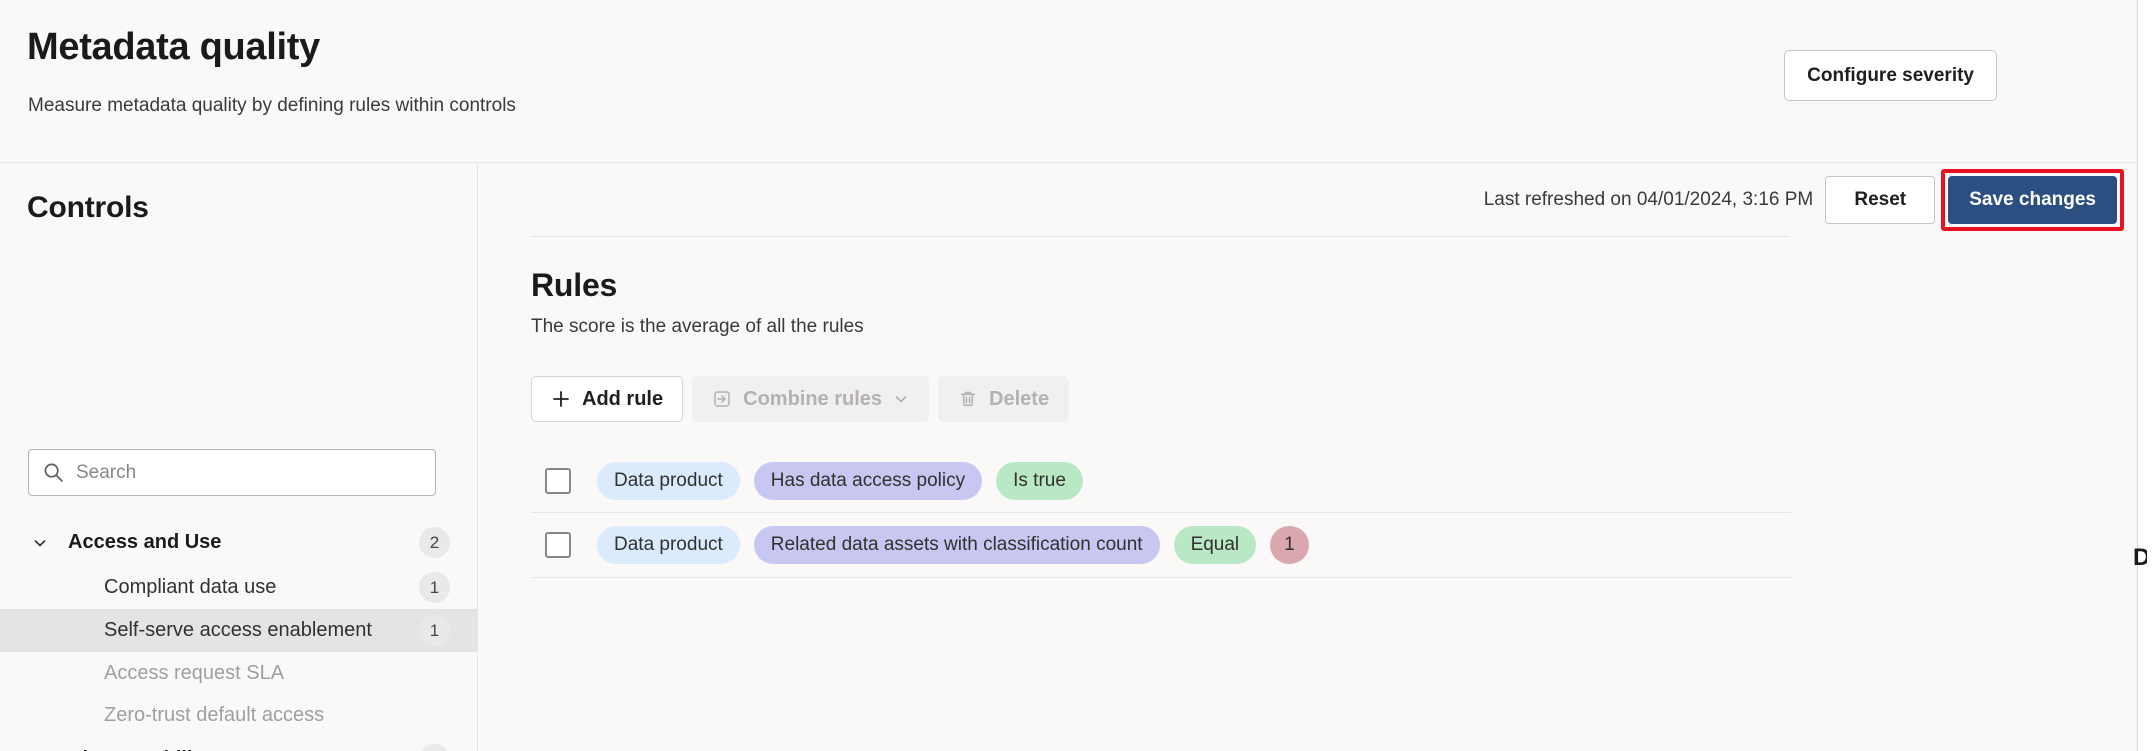  Describe the element at coordinates (238, 743) in the screenshot. I see `sidebar-group-discoverability: Discoverability 5` at that location.